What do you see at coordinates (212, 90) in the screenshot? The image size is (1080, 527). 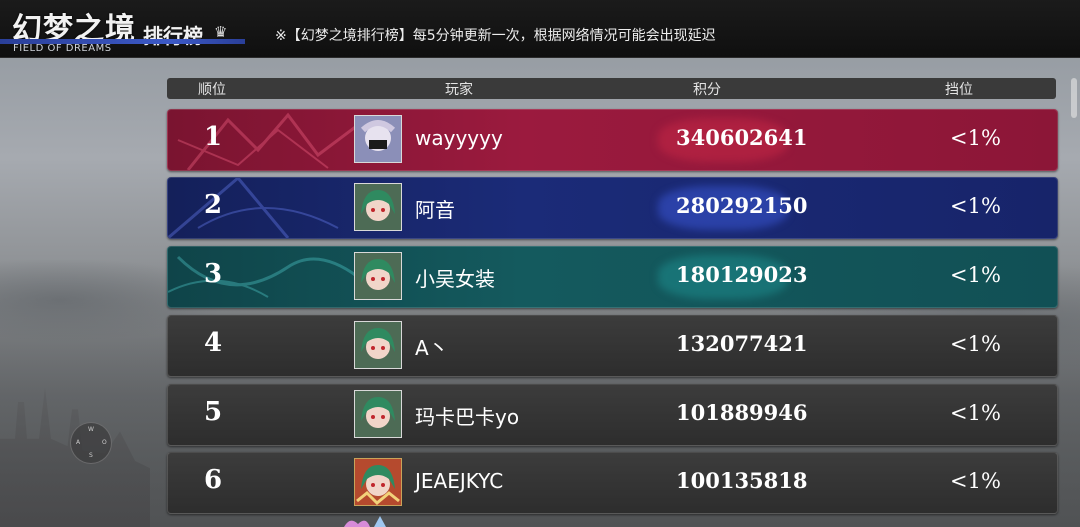 I see `col-rank: 顺位` at bounding box center [212, 90].